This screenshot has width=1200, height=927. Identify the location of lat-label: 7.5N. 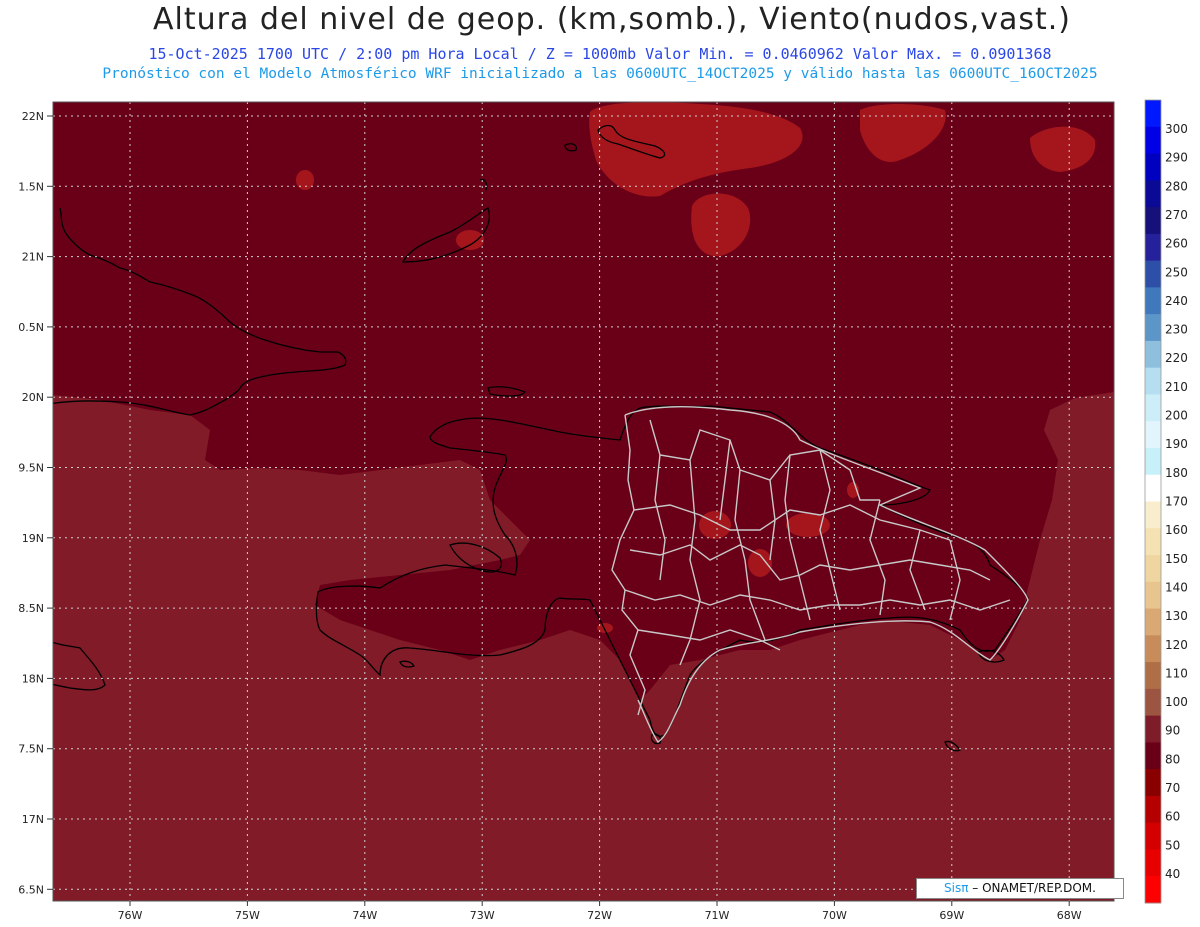
(31, 749).